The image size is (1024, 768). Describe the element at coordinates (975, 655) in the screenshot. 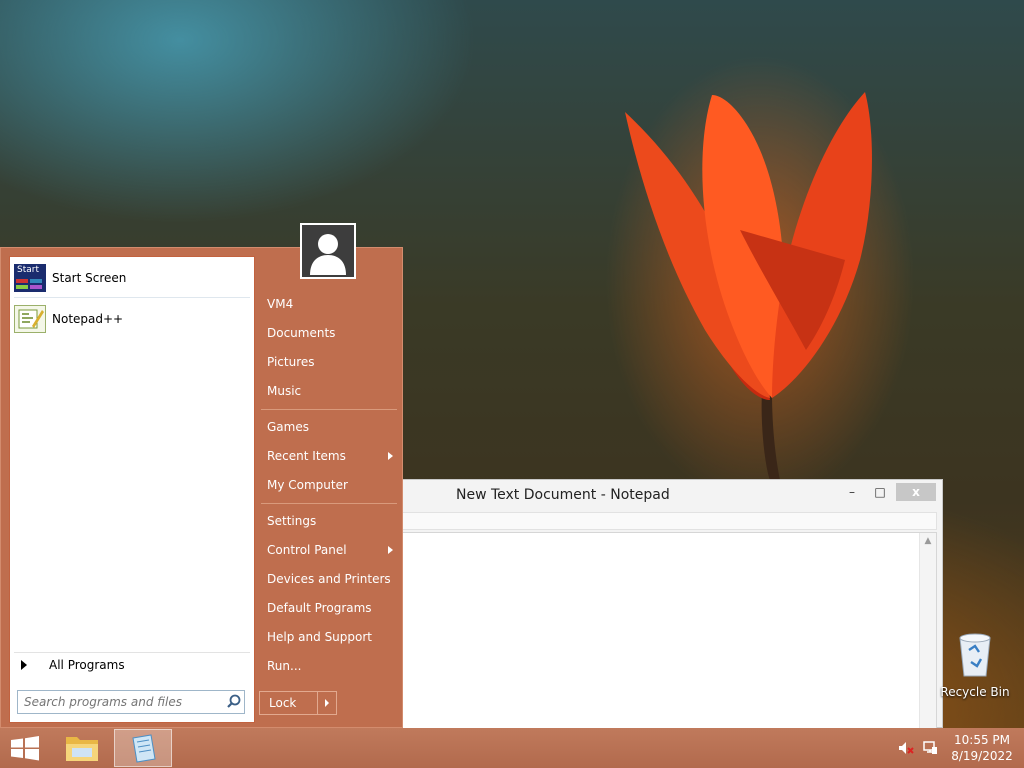

I see `recycle-bin-icon` at that location.